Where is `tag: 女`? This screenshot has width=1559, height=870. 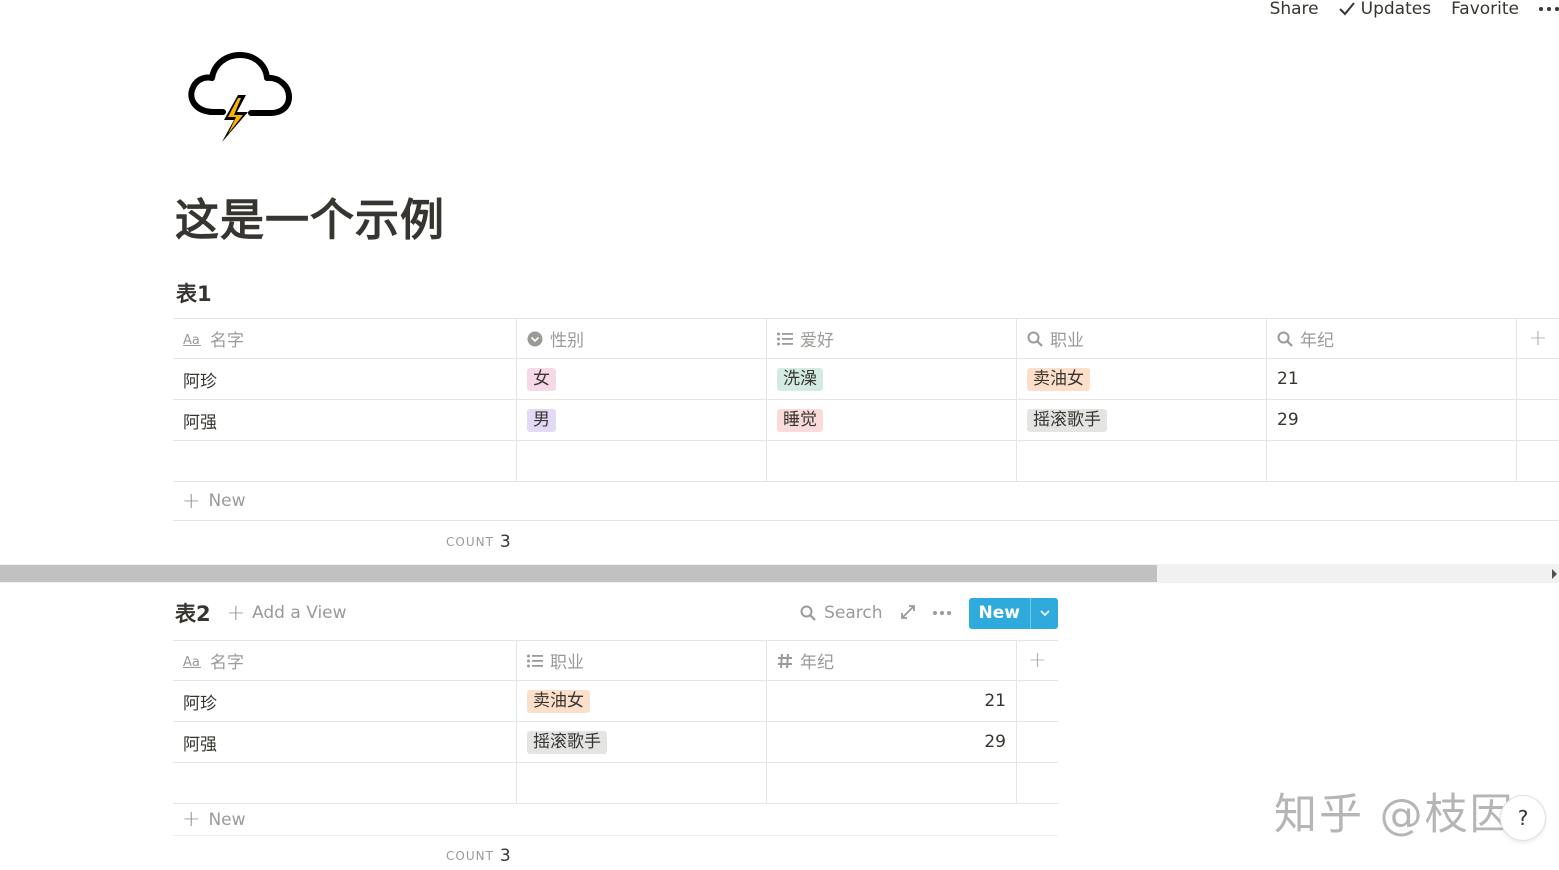
tag: 女 is located at coordinates (541, 379).